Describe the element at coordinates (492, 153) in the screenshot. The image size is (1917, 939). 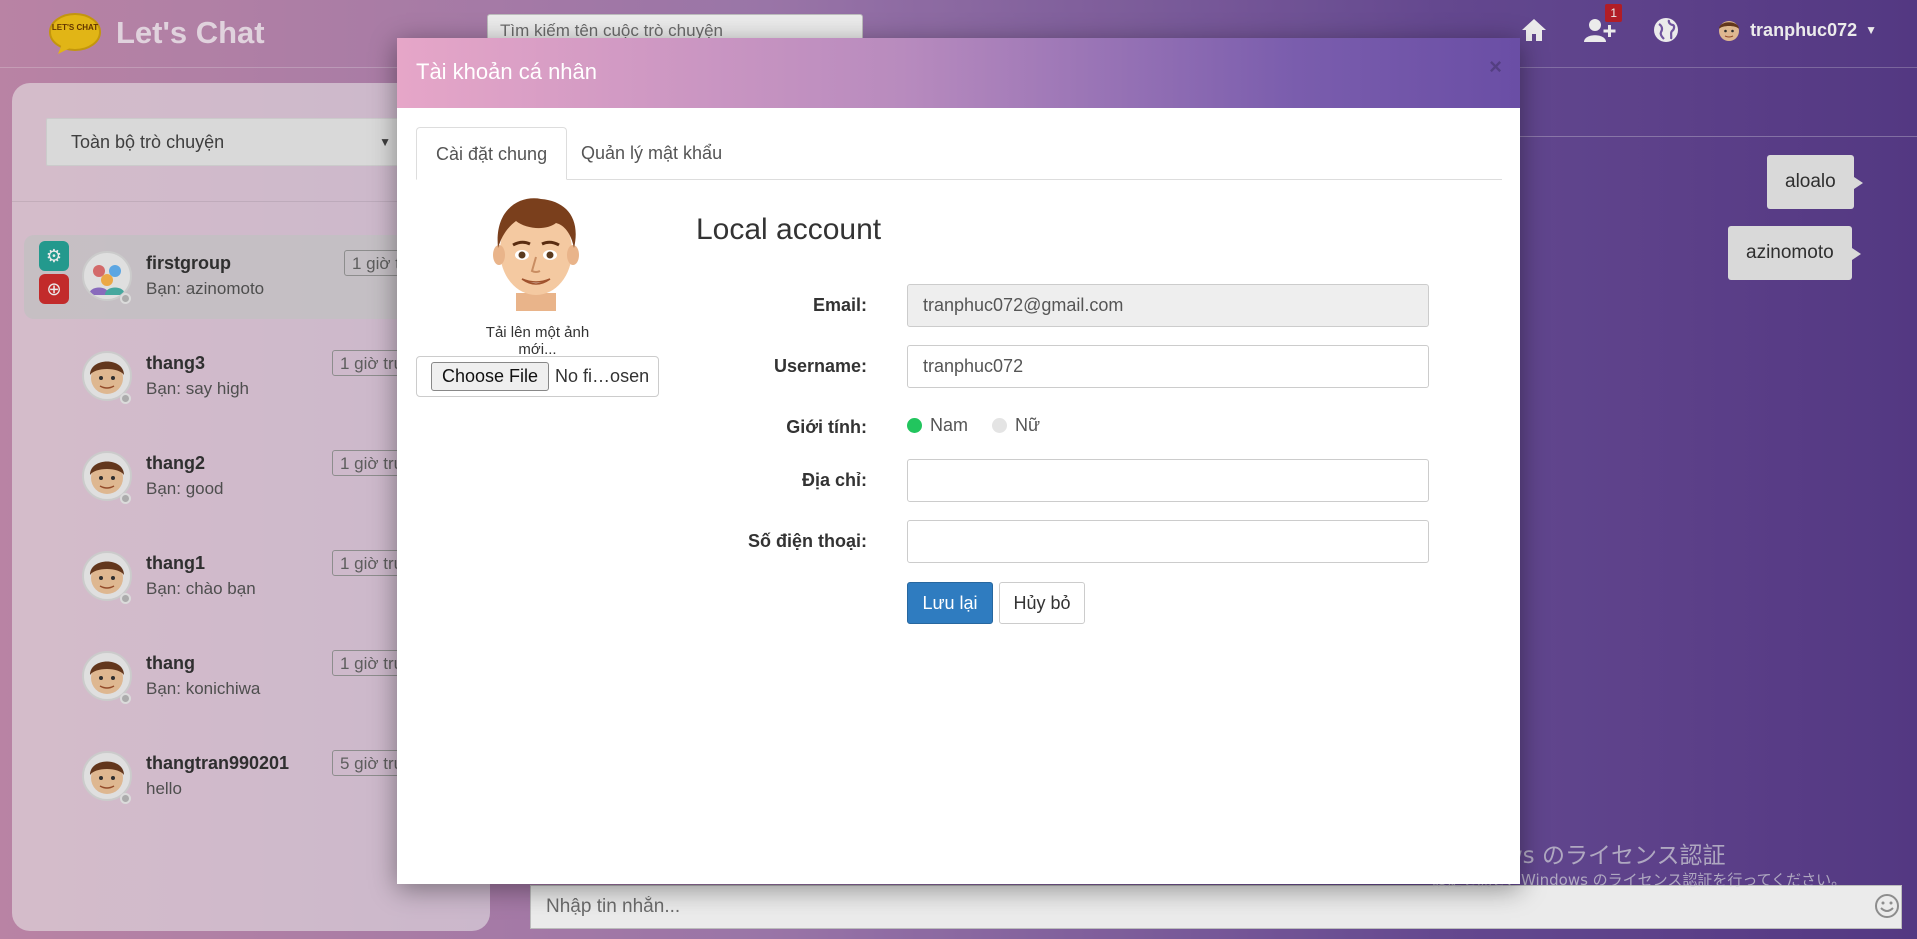
I see `tab-general-settings: Cài đặt chung` at that location.